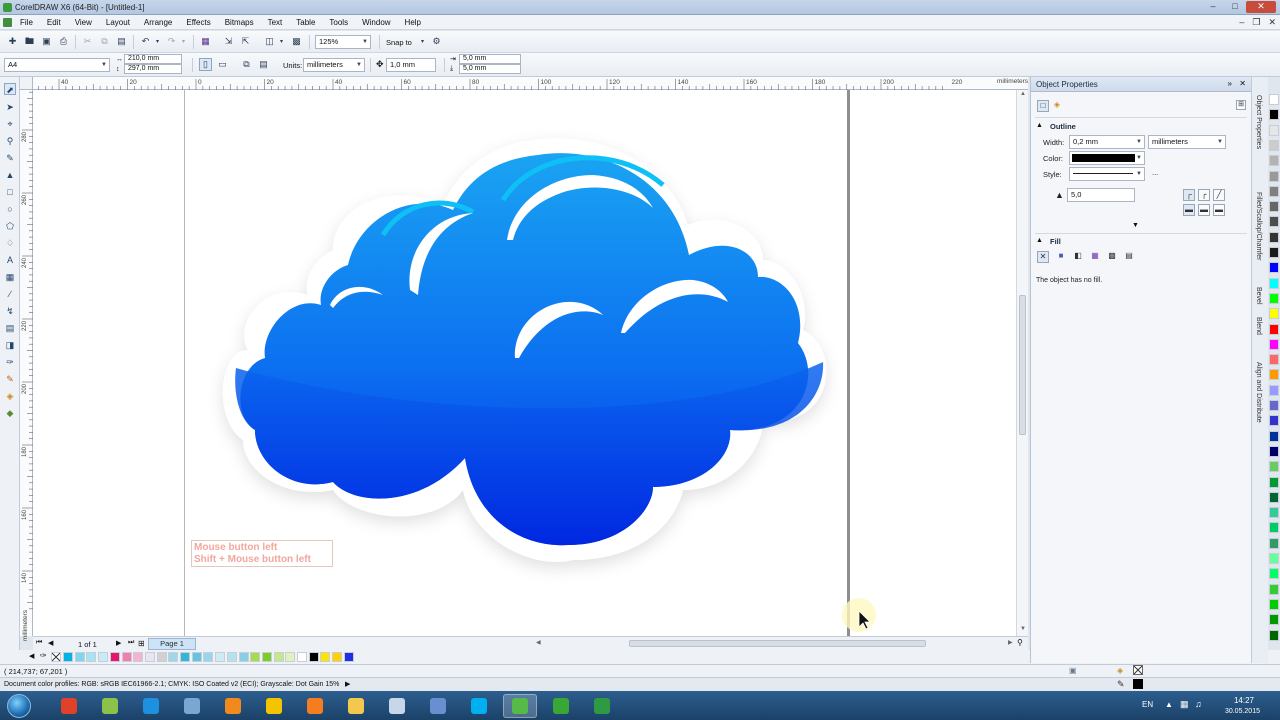 This screenshot has width=1280, height=720. Describe the element at coordinates (10, 158) in the screenshot. I see `freehand-tool-icon: ✎` at that location.